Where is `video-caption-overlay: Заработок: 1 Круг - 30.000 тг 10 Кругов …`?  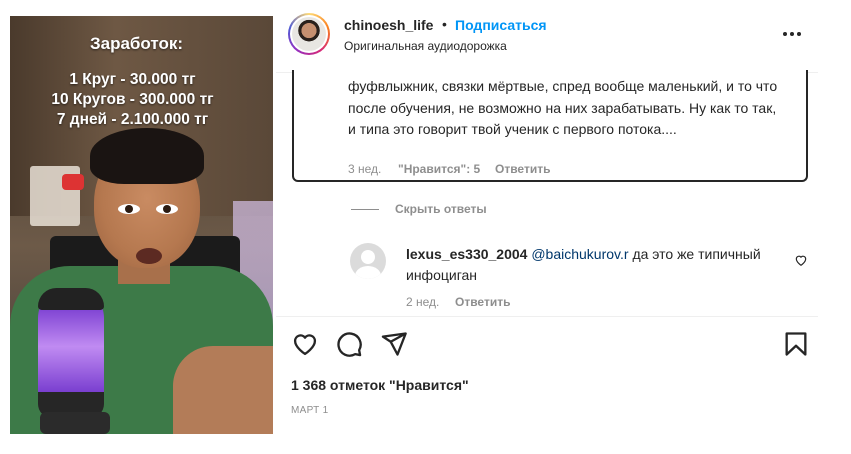 video-caption-overlay: Заработок: 1 Круг - 30.000 тг 10 Кругов … is located at coordinates (141, 82).